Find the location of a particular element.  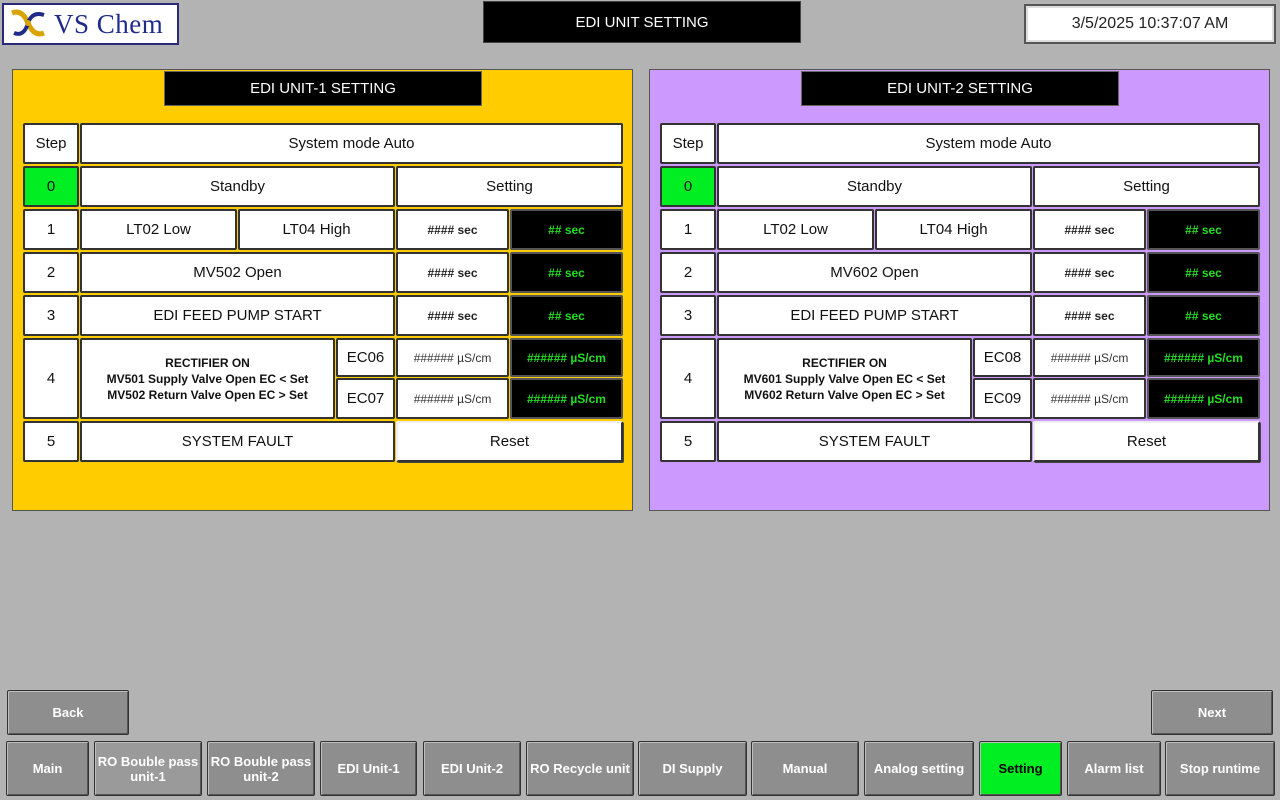

ec08-label: EC08 is located at coordinates (1002, 357).